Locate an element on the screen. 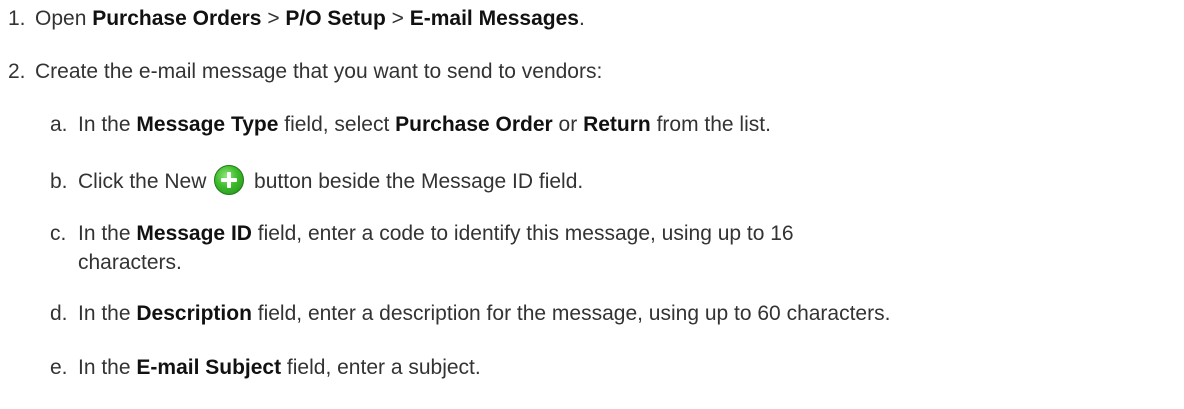 This screenshot has width=1184, height=409. substep-letter: b. is located at coordinates (59, 181).